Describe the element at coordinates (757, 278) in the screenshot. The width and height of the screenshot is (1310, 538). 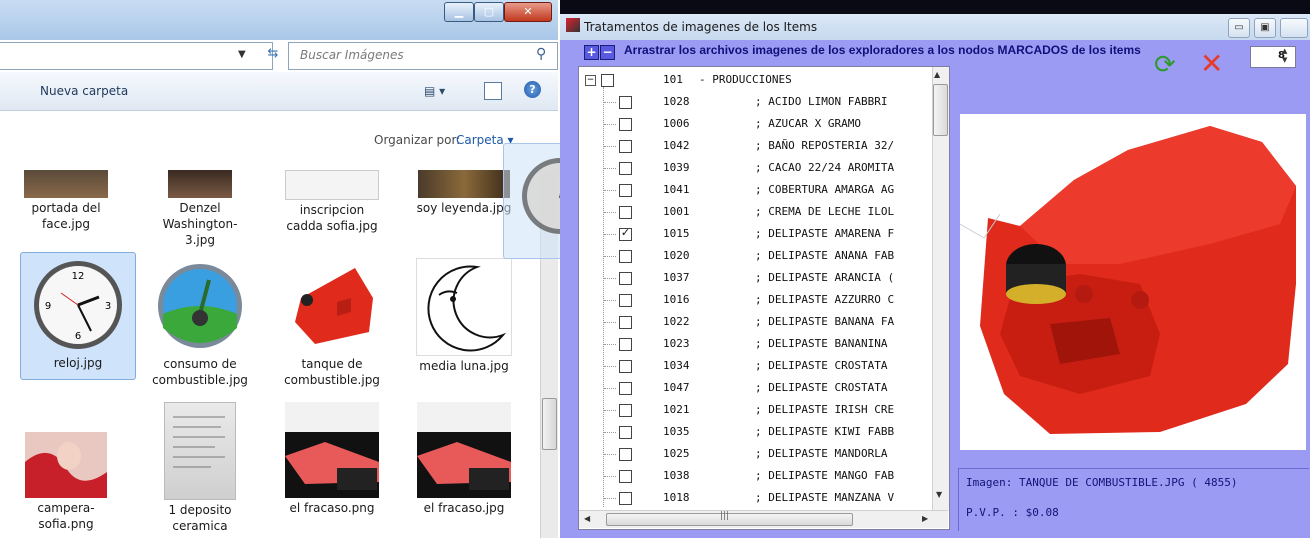
I see `tree-item-row: 1037 ; DELIPASTE ARANCIA (` at that location.